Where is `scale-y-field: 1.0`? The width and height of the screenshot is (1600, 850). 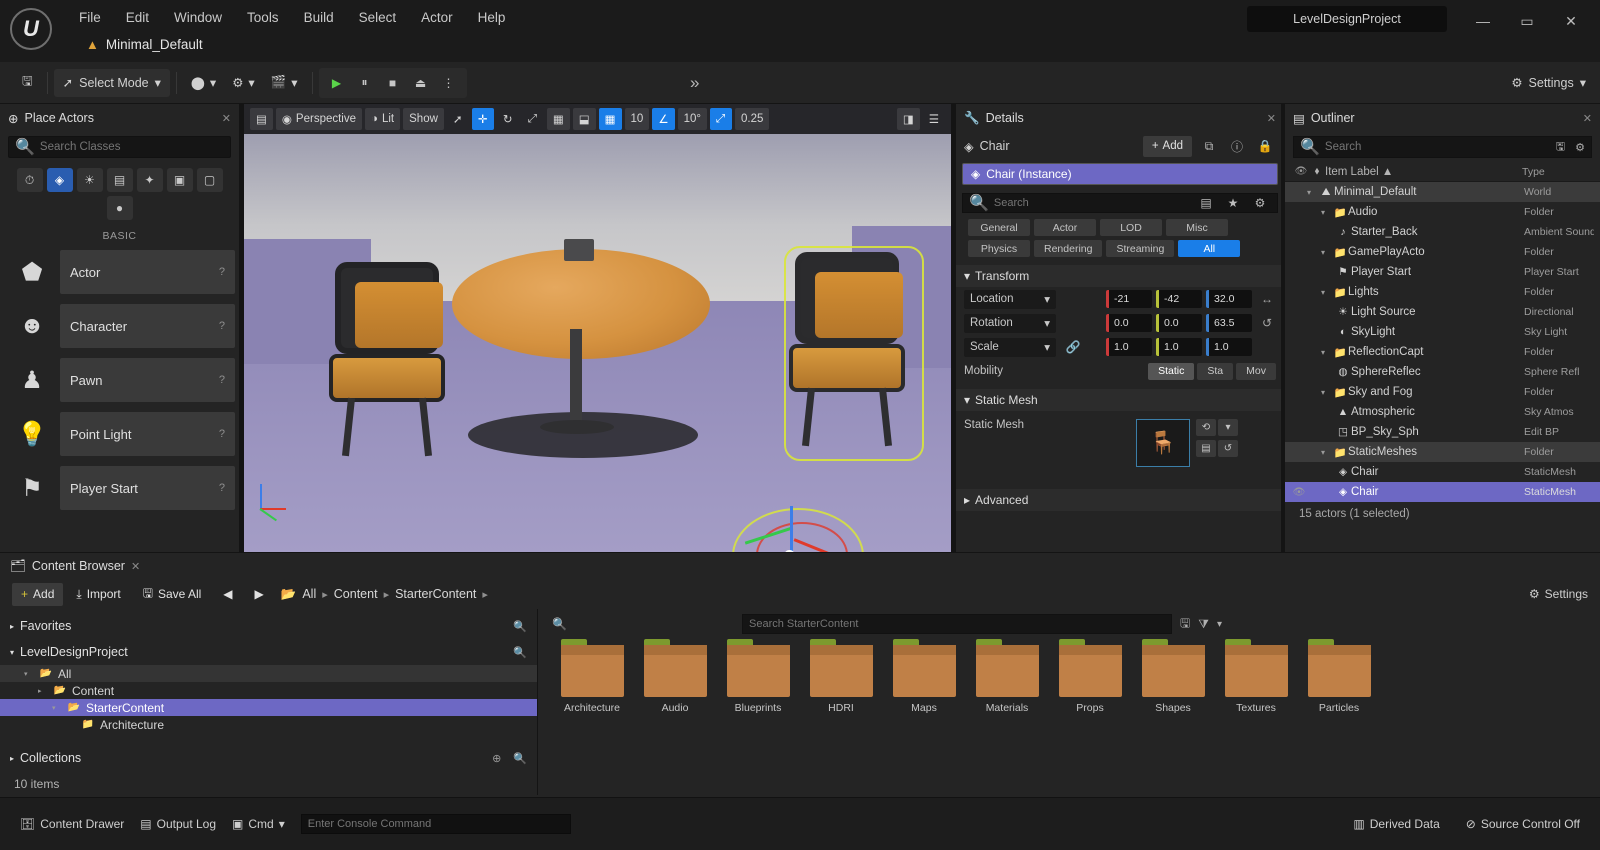 scale-y-field: 1.0 is located at coordinates (1179, 347).